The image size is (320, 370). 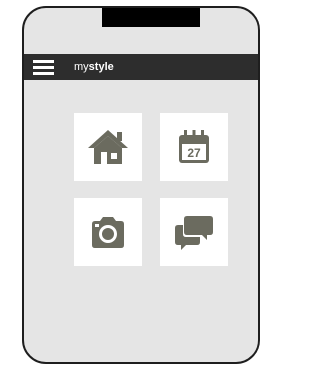 I want to click on phone-notch, so click(x=151, y=17).